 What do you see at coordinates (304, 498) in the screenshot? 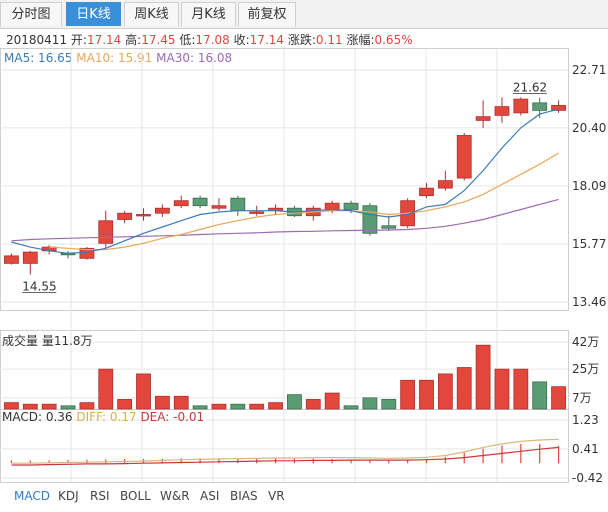
I see `indicator-tabs: MACD KDJ RSI BOLL W&R ASI BIAS VR` at bounding box center [304, 498].